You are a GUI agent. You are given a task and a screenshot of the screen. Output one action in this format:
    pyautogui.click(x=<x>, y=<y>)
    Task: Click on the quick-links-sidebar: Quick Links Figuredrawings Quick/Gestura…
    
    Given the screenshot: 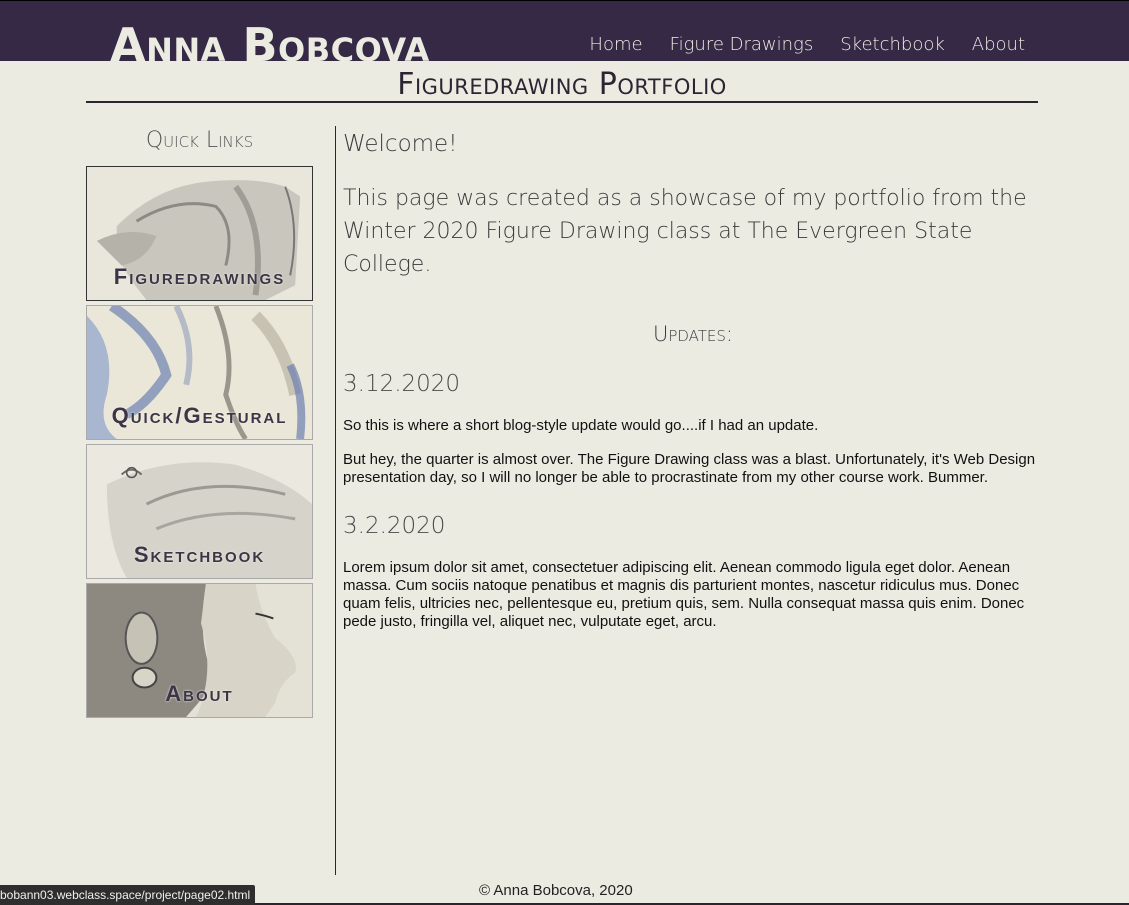 What is the action you would take?
    pyautogui.click(x=199, y=424)
    